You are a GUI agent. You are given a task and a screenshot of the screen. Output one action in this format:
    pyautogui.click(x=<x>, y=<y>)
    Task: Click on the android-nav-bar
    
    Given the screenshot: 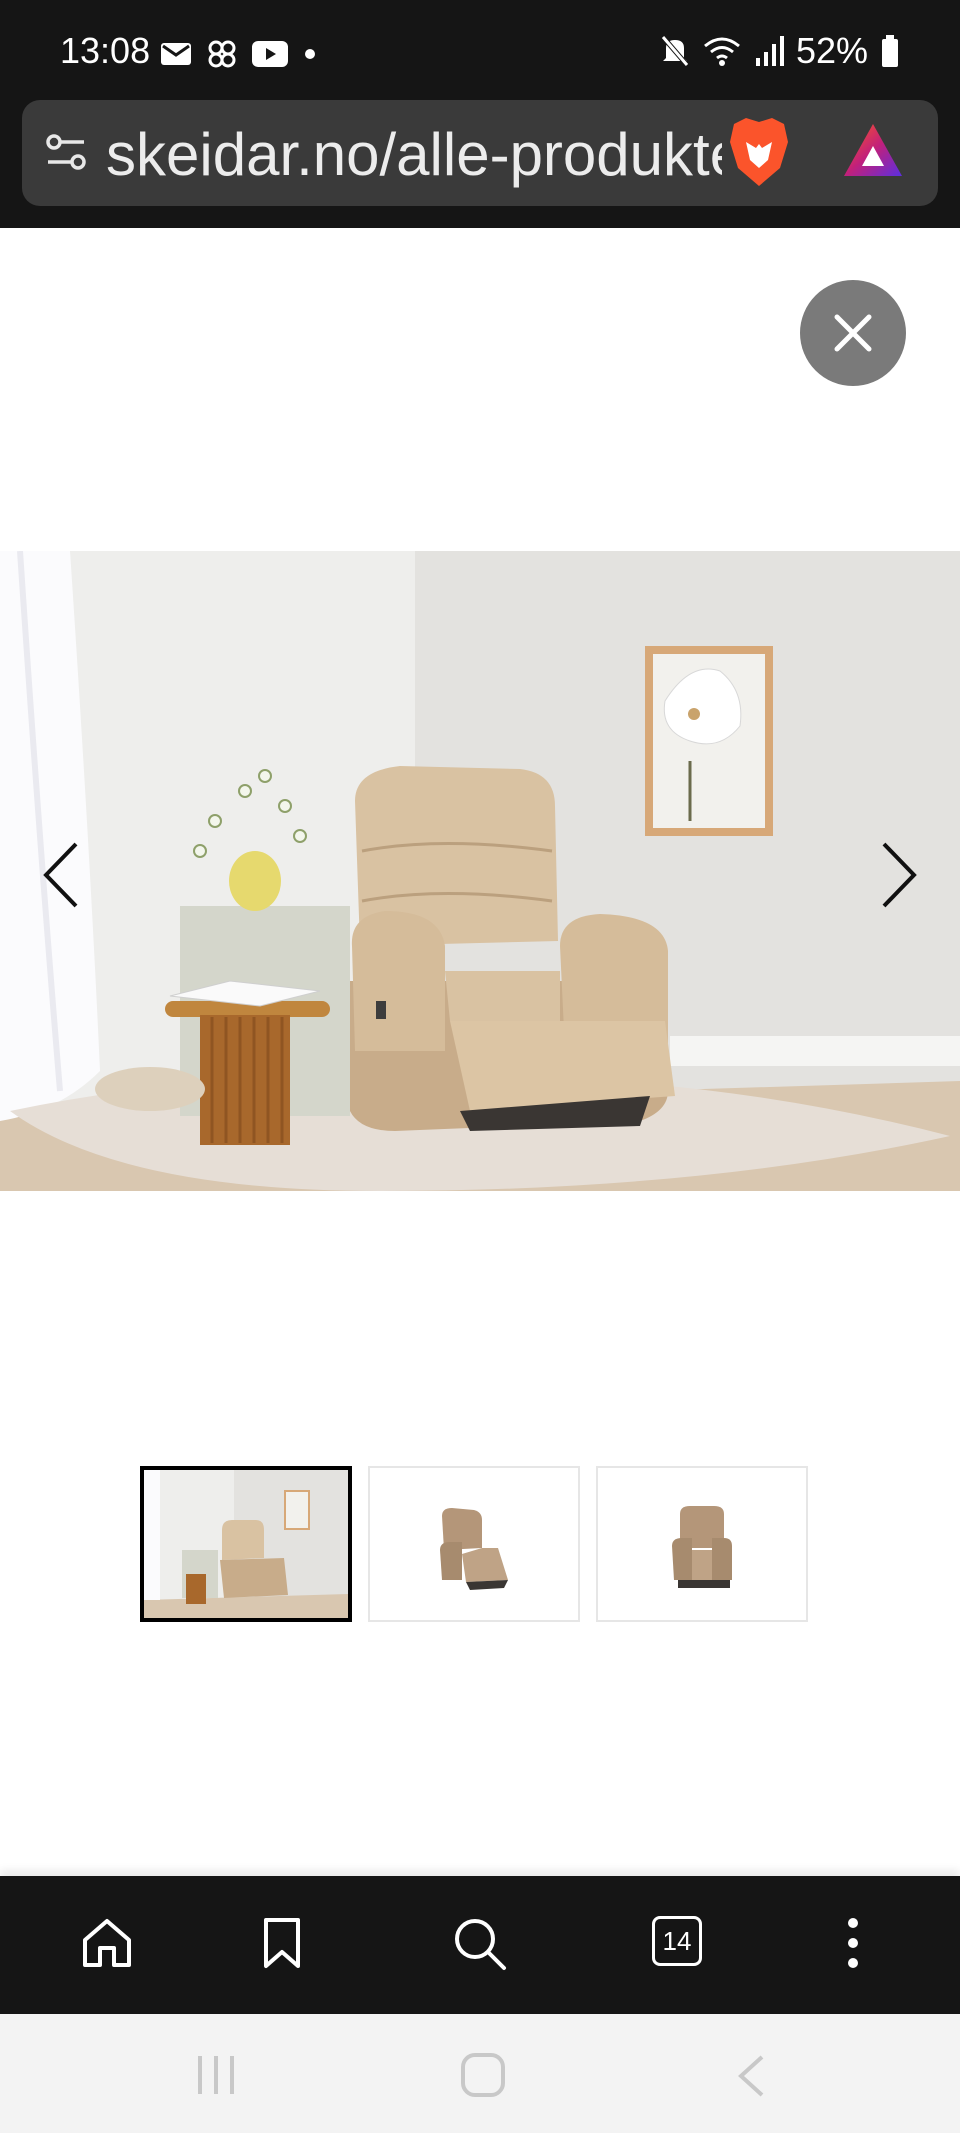 What is the action you would take?
    pyautogui.click(x=480, y=2073)
    